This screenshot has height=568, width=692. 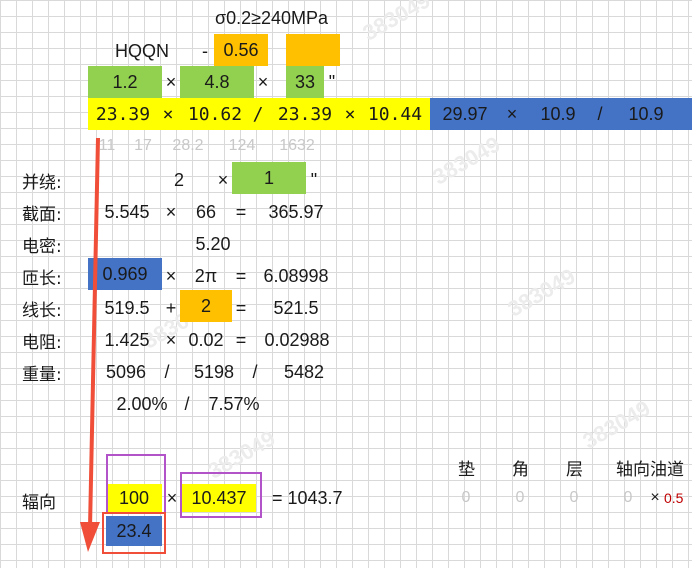 I want to click on section-result-cell: 365.97, so click(x=296, y=212).